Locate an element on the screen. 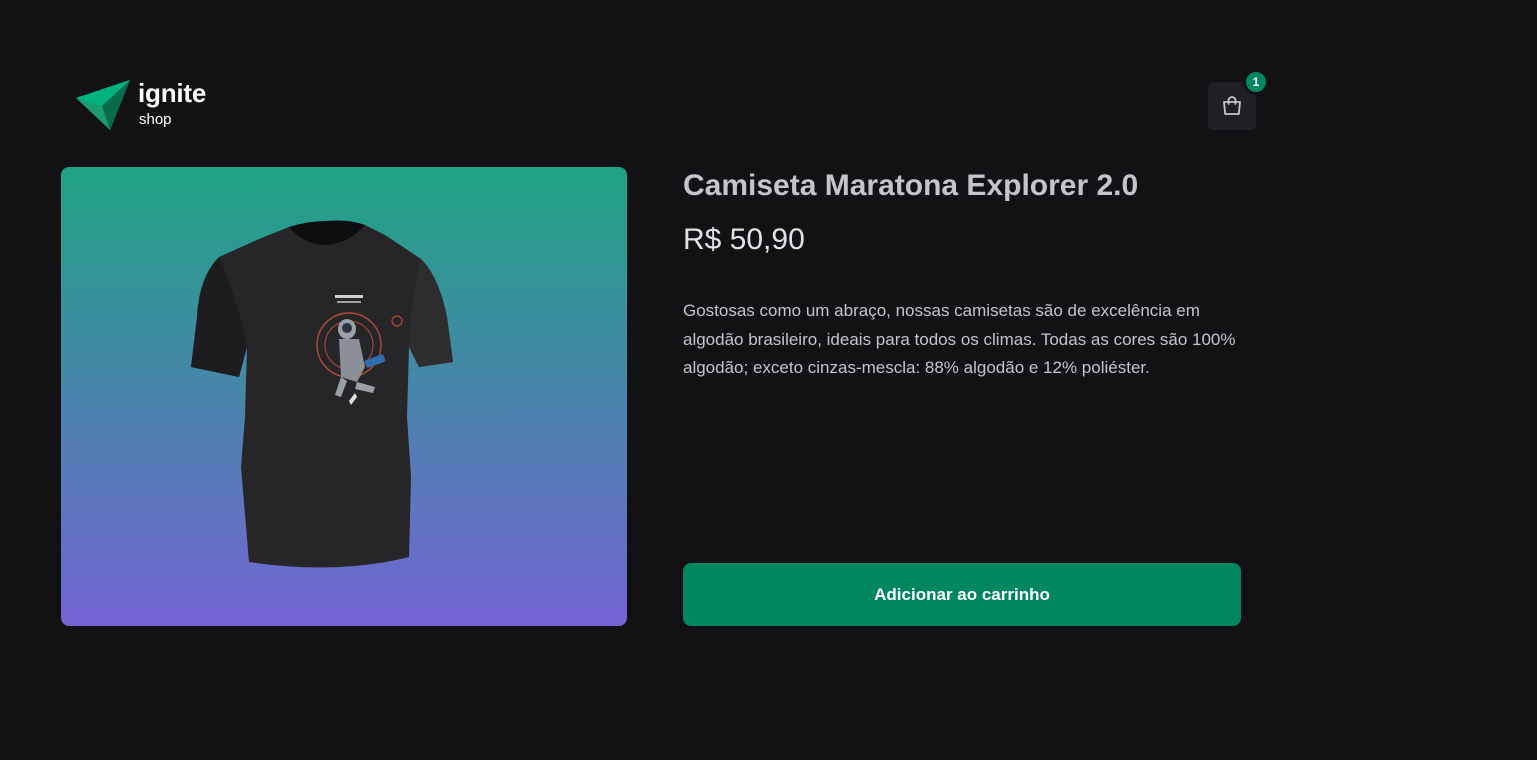  brand-sub: shop is located at coordinates (155, 119).